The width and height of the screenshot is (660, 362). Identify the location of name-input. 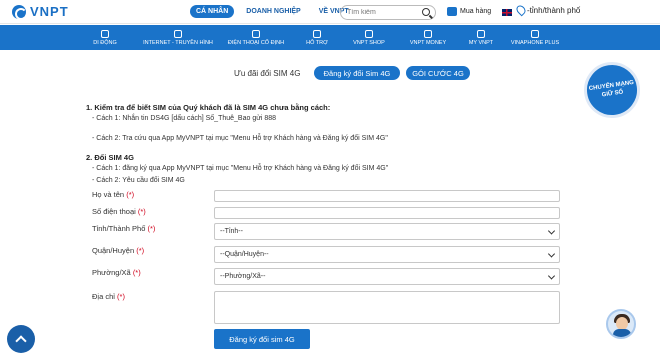
(387, 196).